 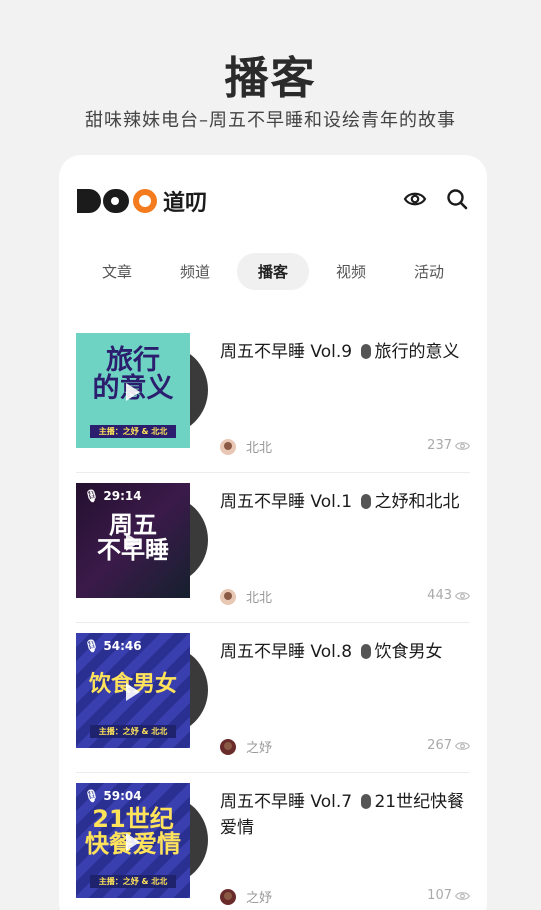 I want to click on view-count: 107, so click(x=448, y=895).